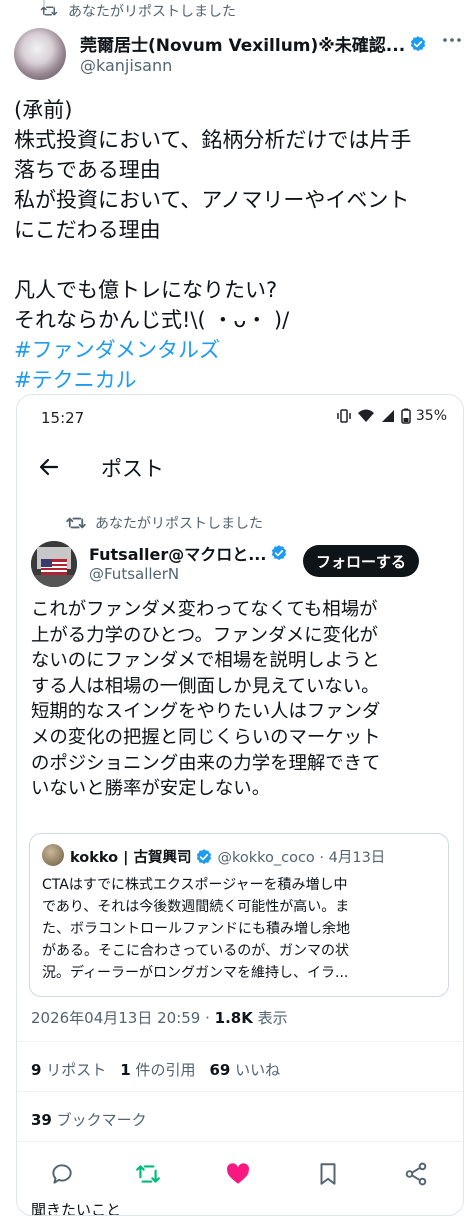 Image resolution: width=476 pixels, height=1216 pixels. I want to click on battery-level: 35%, so click(431, 416).